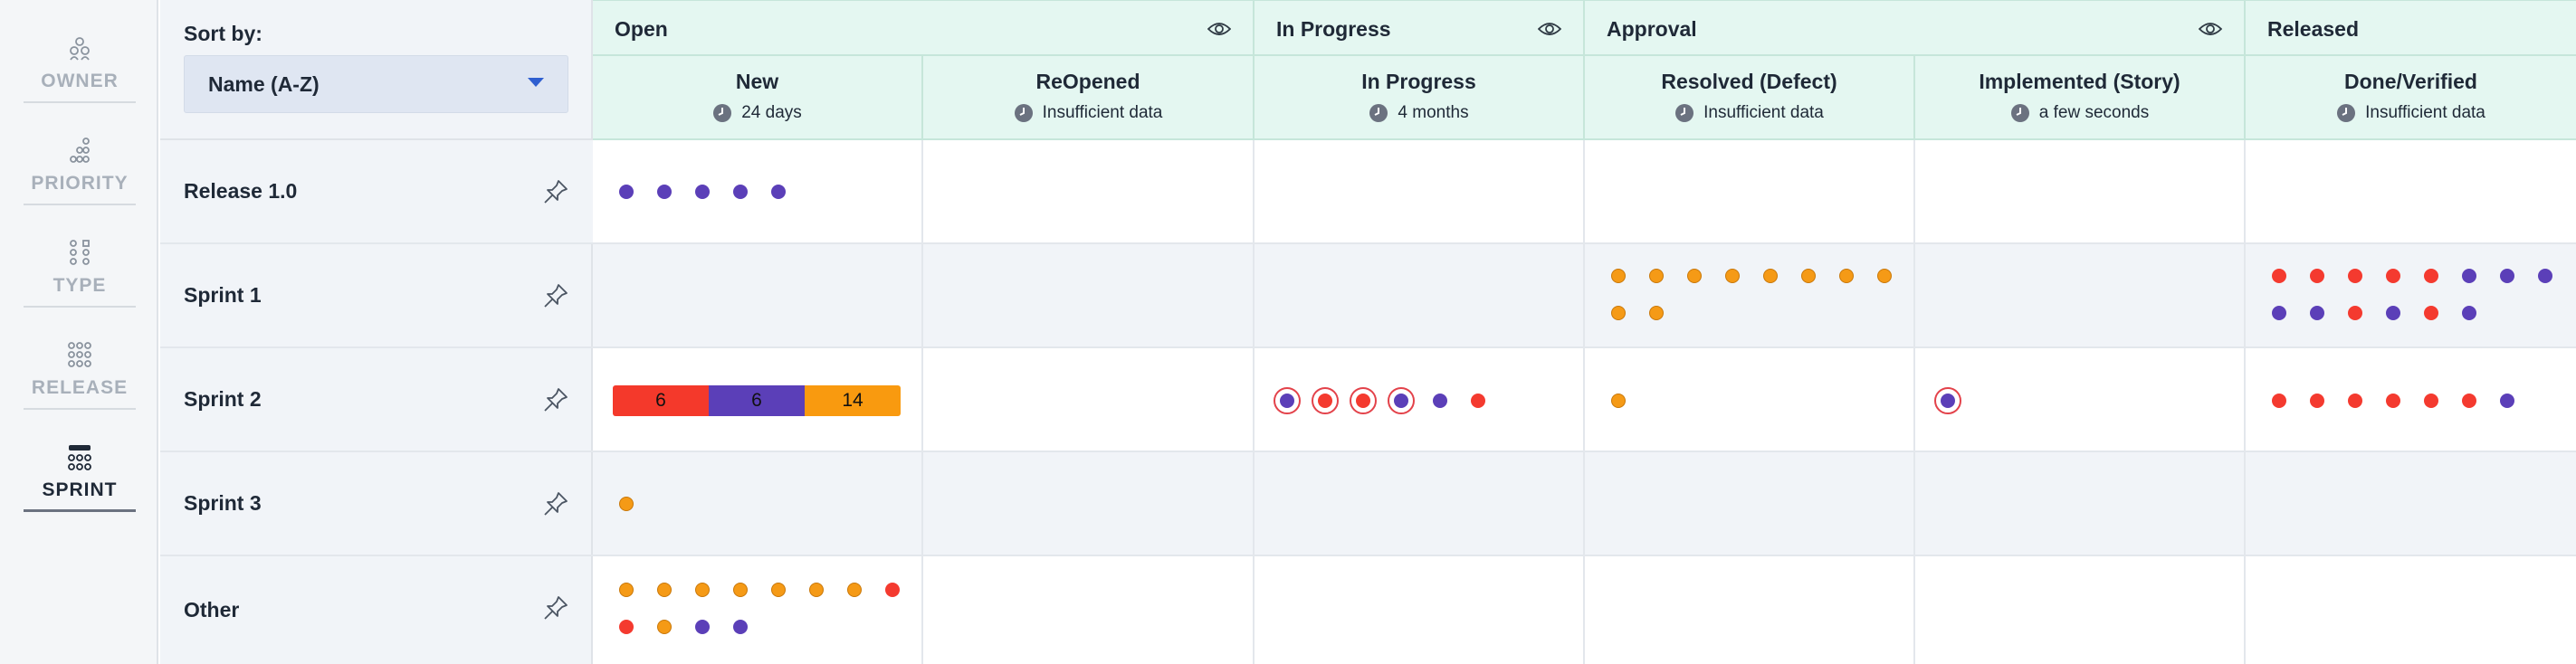 Image resolution: width=2576 pixels, height=664 pixels. I want to click on group-by-sprint: SPRINT, so click(80, 472).